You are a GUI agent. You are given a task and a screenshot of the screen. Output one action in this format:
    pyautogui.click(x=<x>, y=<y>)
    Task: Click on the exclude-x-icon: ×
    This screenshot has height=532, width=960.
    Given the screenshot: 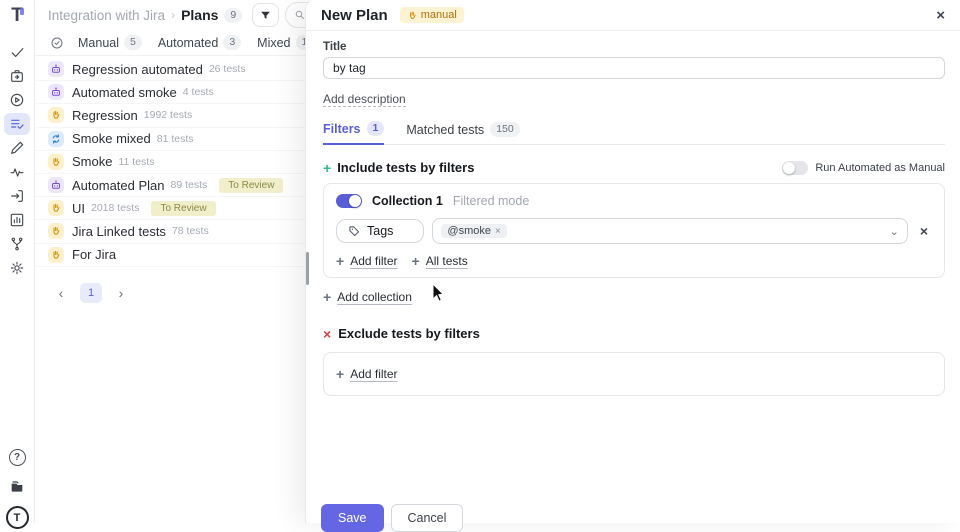 What is the action you would take?
    pyautogui.click(x=327, y=333)
    